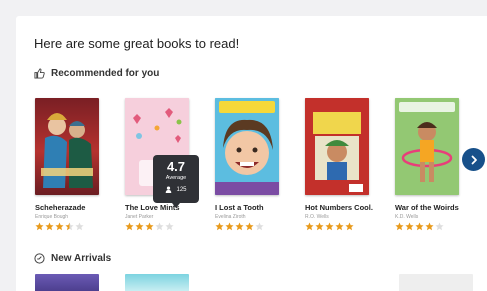 The image size is (487, 291). Describe the element at coordinates (159, 207) in the screenshot. I see `book-title: The Love Mints` at that location.